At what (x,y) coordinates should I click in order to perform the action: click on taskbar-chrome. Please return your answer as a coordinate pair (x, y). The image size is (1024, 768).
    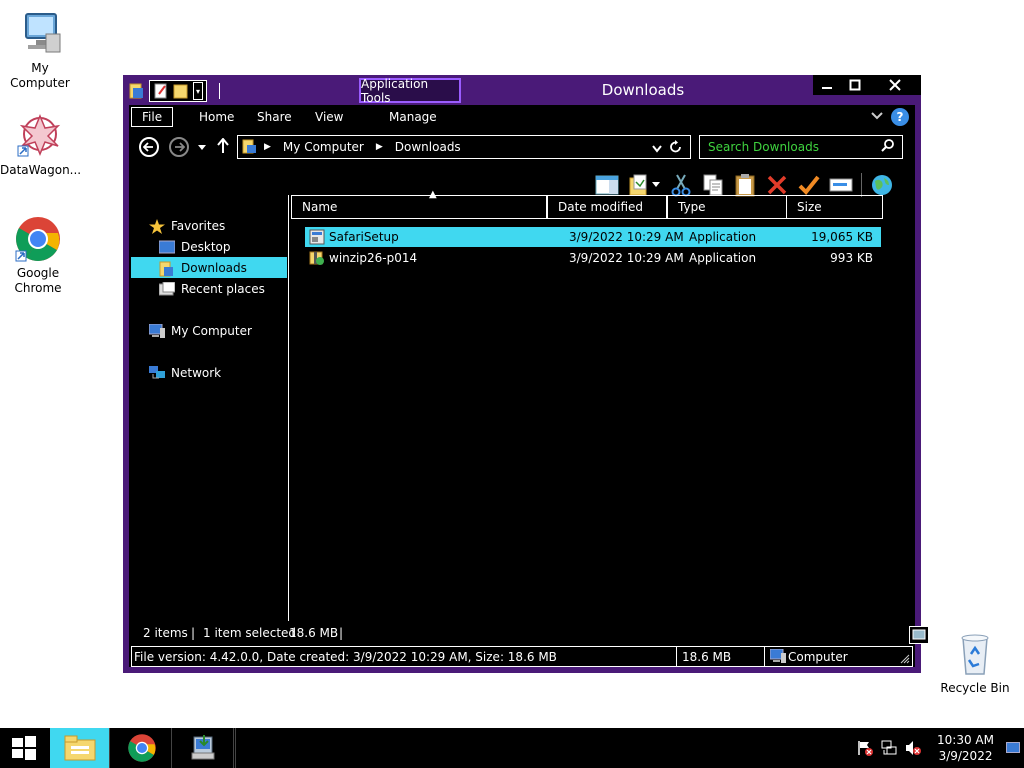
    Looking at the image, I should click on (142, 748).